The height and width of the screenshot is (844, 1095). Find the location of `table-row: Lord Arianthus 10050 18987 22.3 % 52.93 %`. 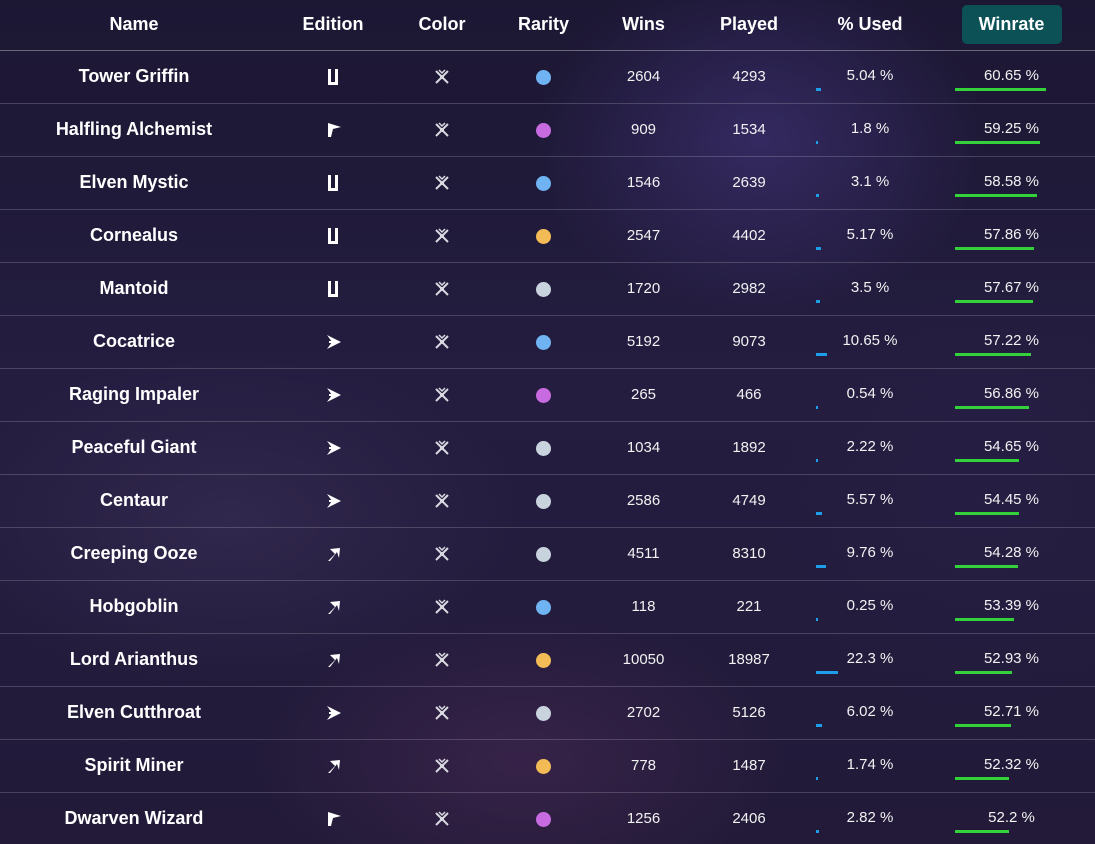

table-row: Lord Arianthus 10050 18987 22.3 % 52.93 % is located at coordinates (547, 660).